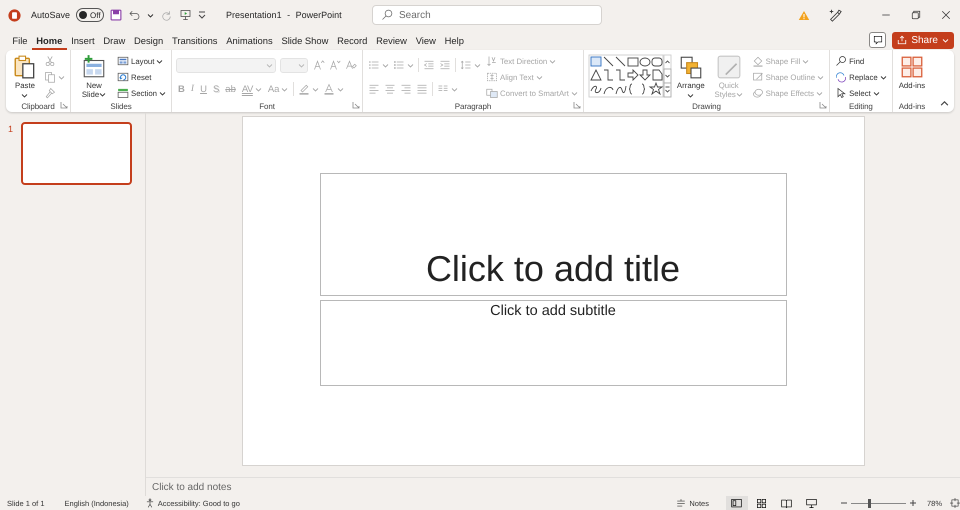 This screenshot has width=960, height=510. I want to click on zoom-in-icon, so click(912, 503).